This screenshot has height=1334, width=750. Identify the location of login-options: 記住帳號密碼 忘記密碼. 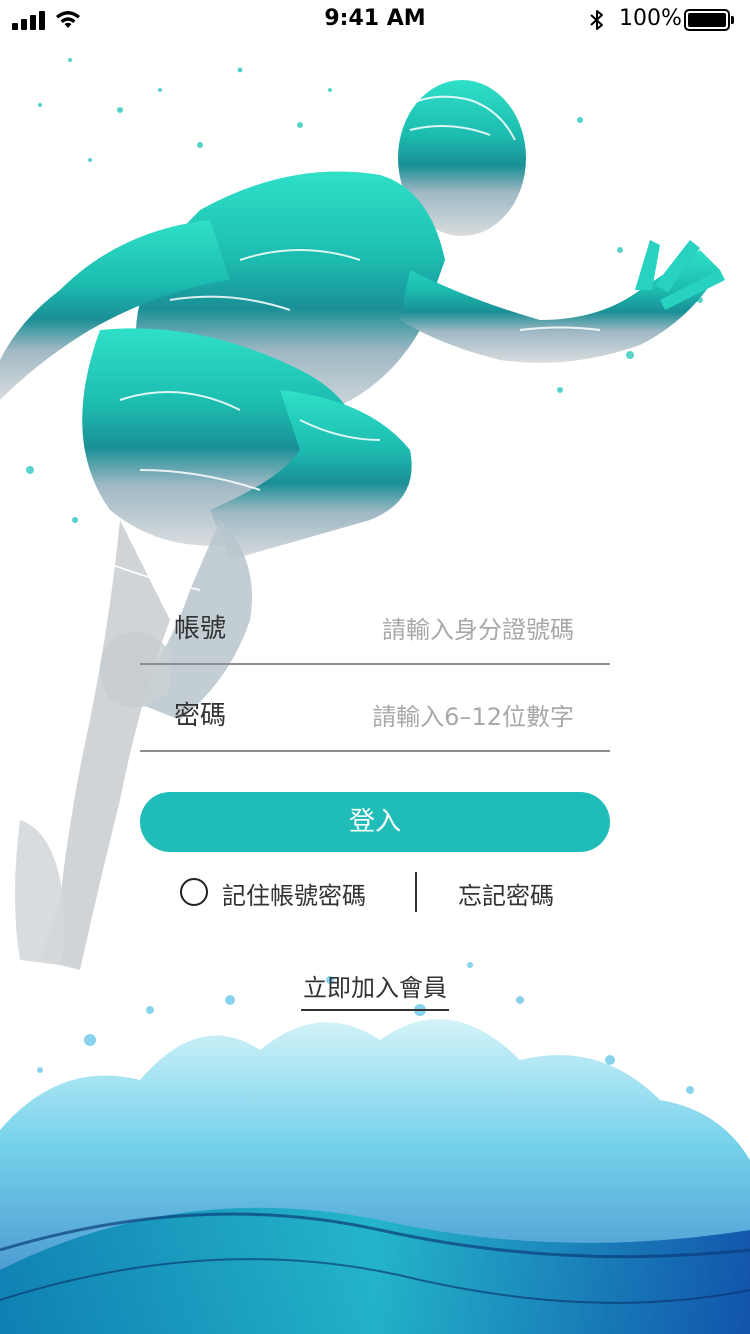
(375, 894).